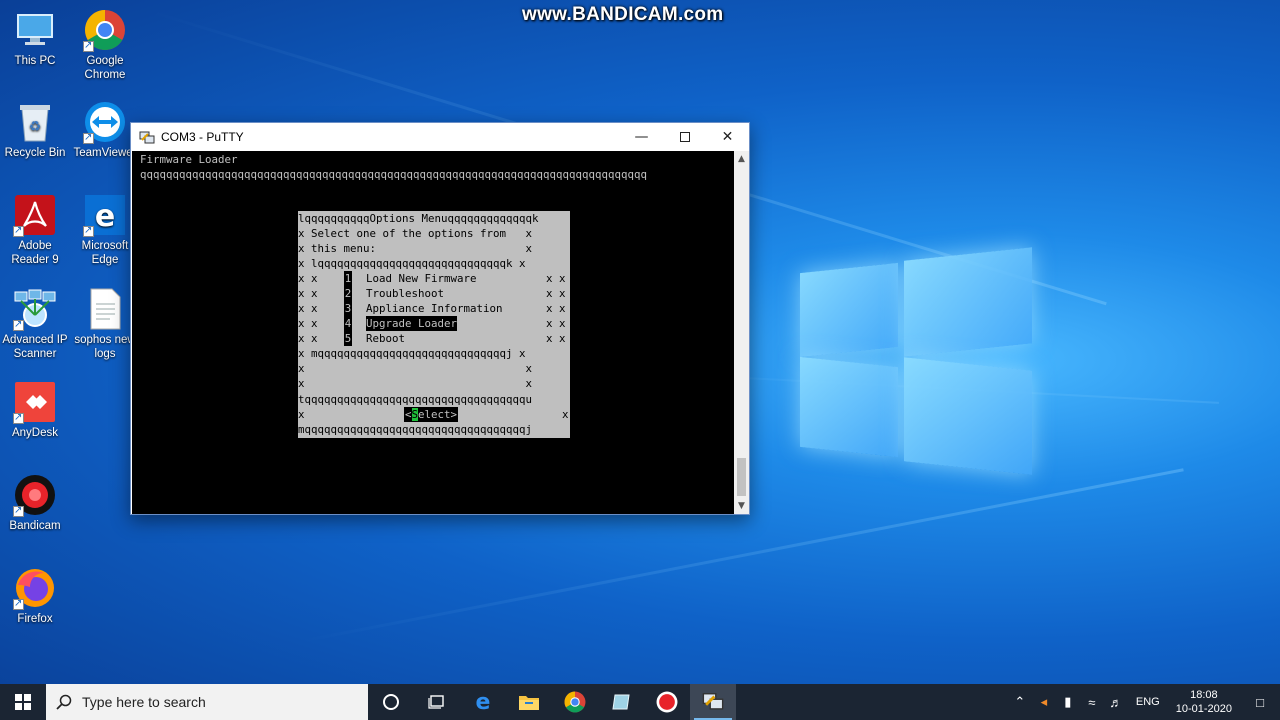 The image size is (1280, 720). I want to click on vertical-scrollbar: ▲ ▼, so click(741, 332).